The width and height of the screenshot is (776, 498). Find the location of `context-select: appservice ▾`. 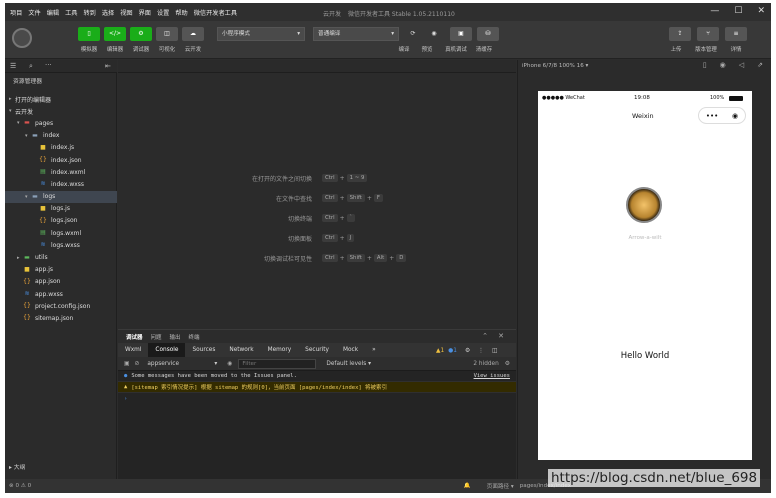

context-select: appservice ▾ is located at coordinates (184, 364).